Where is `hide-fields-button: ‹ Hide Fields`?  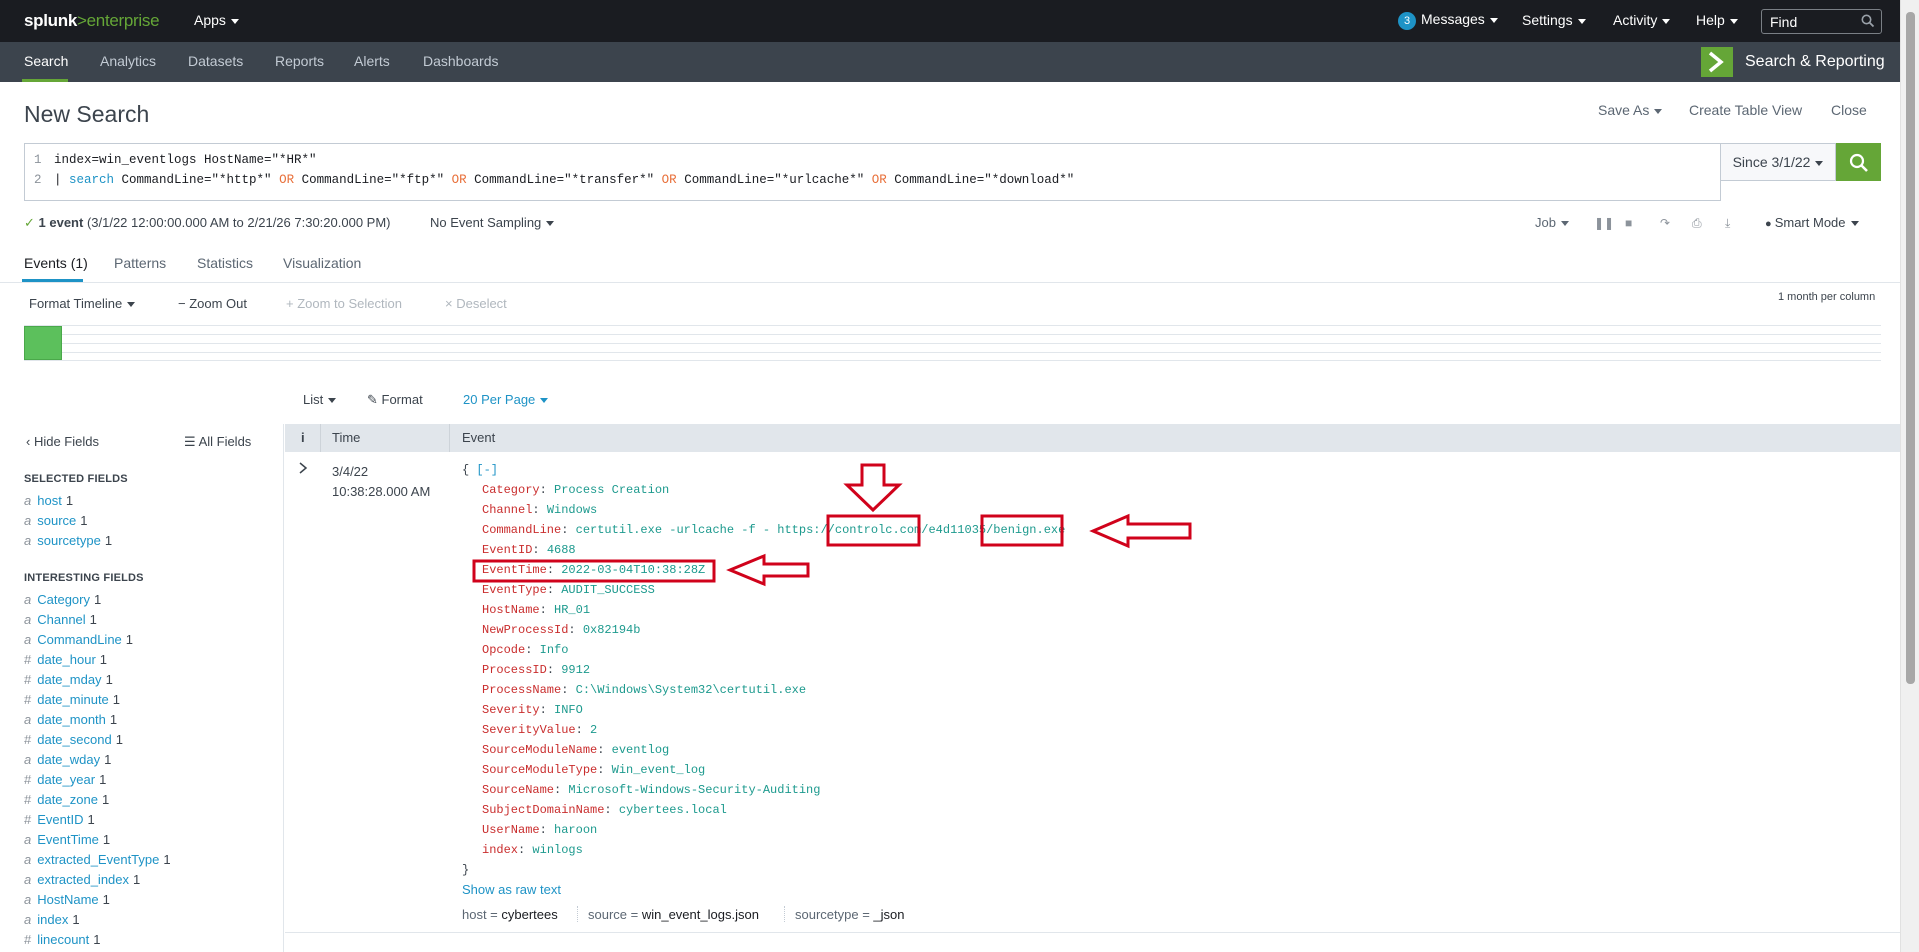
hide-fields-button: ‹ Hide Fields is located at coordinates (62, 441).